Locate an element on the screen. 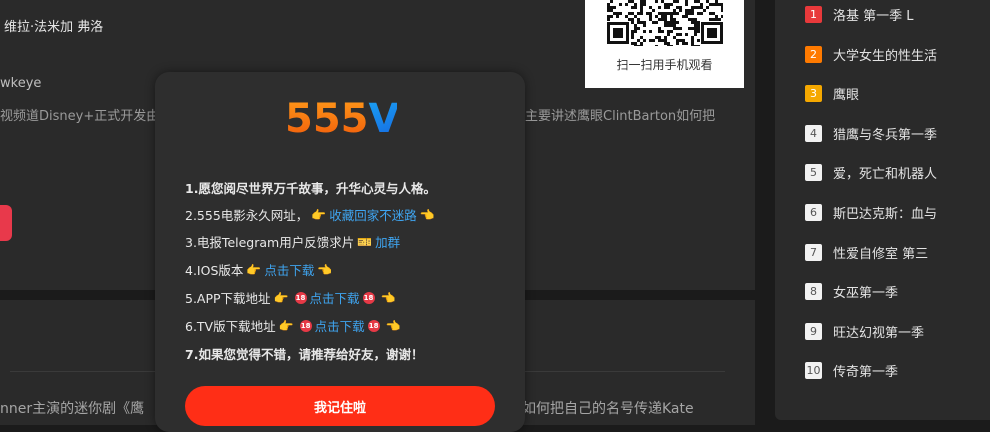 The height and width of the screenshot is (432, 990). ranking-item: 3 鹰眼 is located at coordinates (832, 93).